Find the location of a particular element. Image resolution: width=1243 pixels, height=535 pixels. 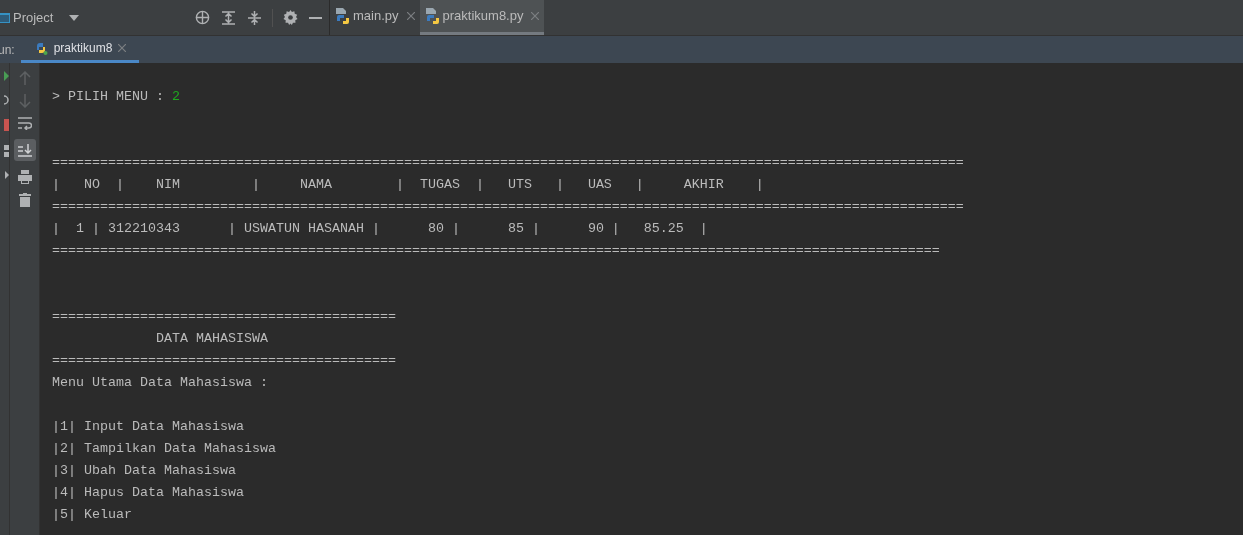

editor-tab: praktikum8.py is located at coordinates (482, 17).